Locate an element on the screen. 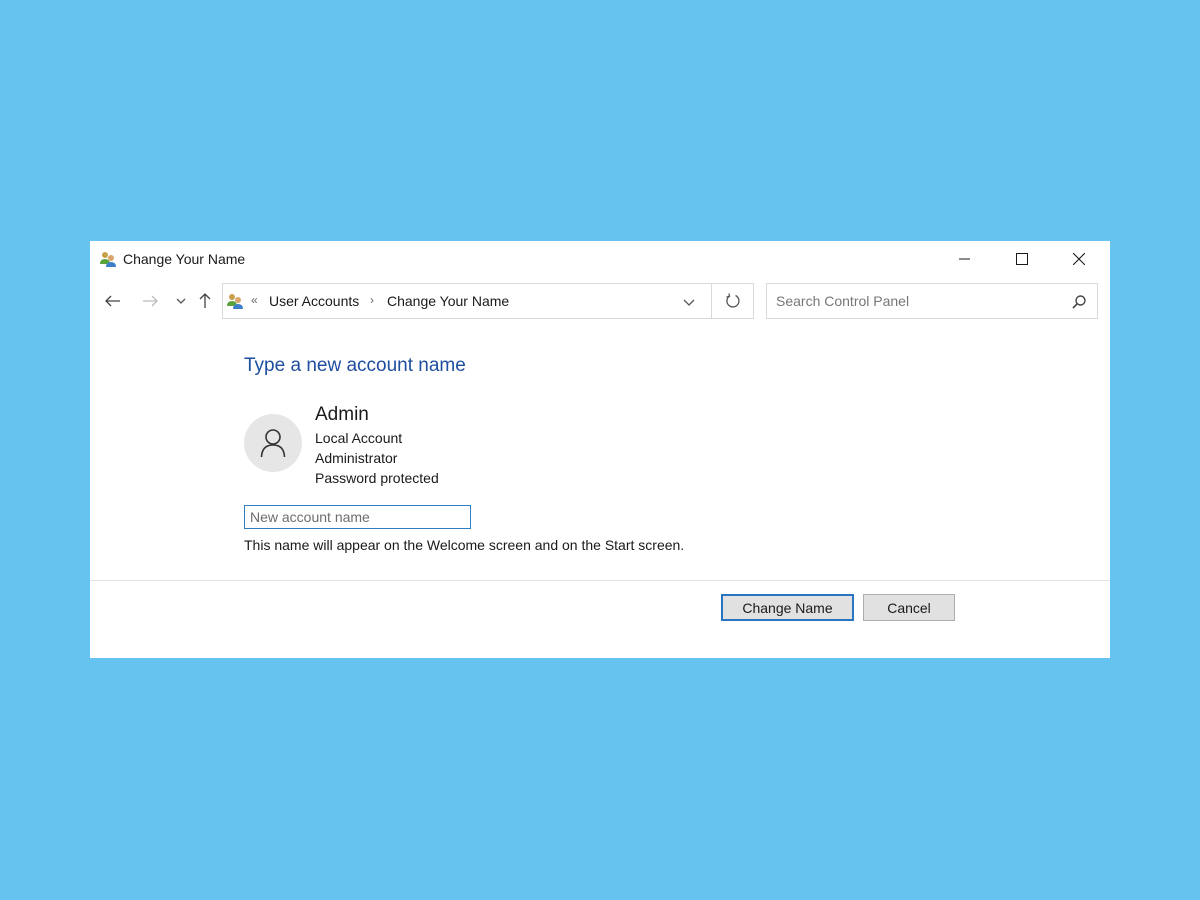 This screenshot has width=1200, height=900. minimize-button is located at coordinates (965, 259).